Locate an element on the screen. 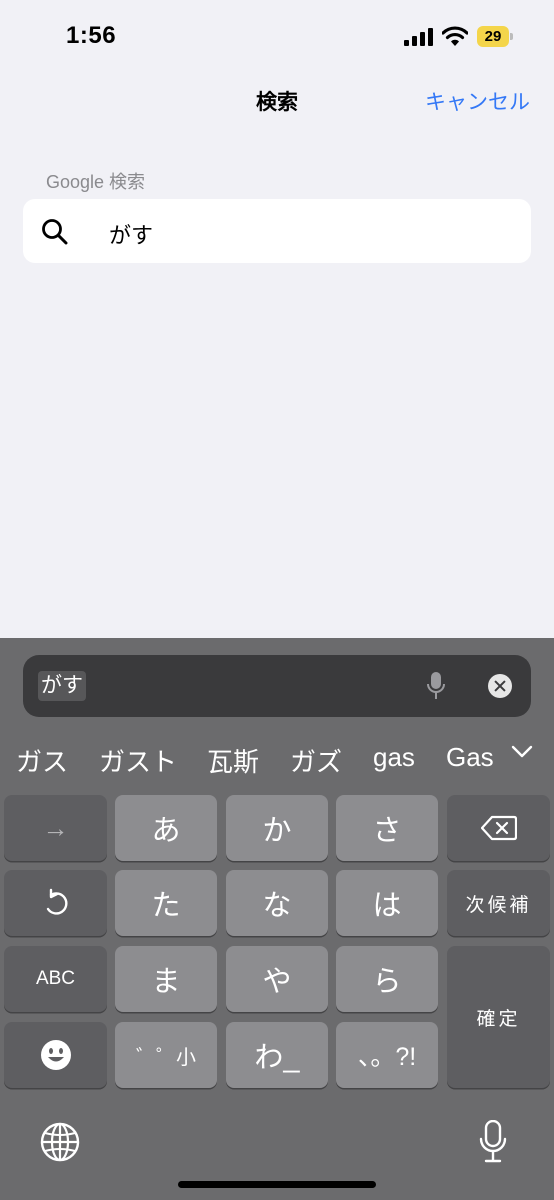 The width and height of the screenshot is (554, 1200). keyboard-input-field: がす is located at coordinates (277, 686).